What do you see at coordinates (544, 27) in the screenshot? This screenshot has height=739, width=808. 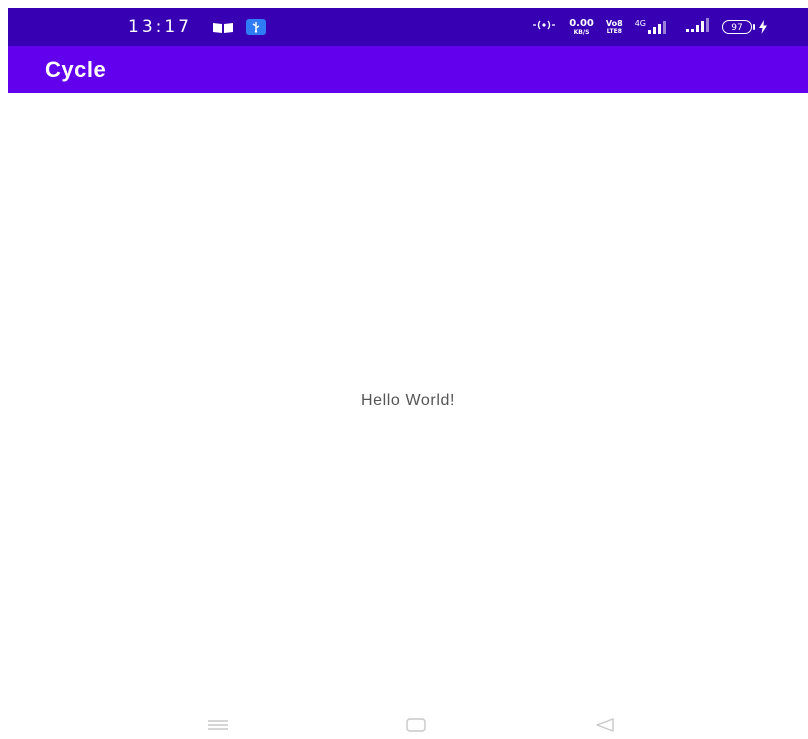 I see `hotspot-icon` at bounding box center [544, 27].